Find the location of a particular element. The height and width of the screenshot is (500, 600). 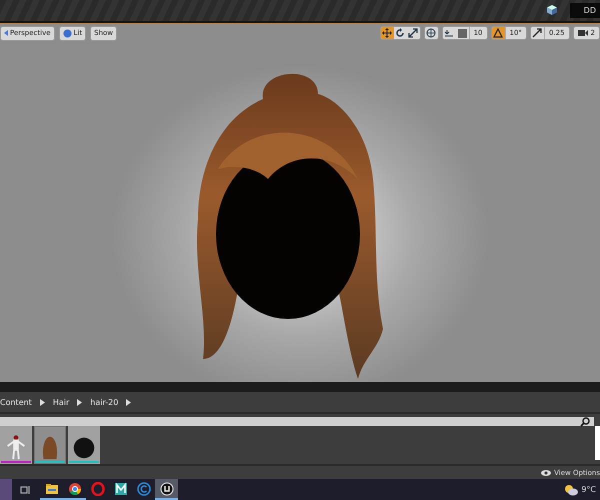

grid-icon is located at coordinates (462, 33).